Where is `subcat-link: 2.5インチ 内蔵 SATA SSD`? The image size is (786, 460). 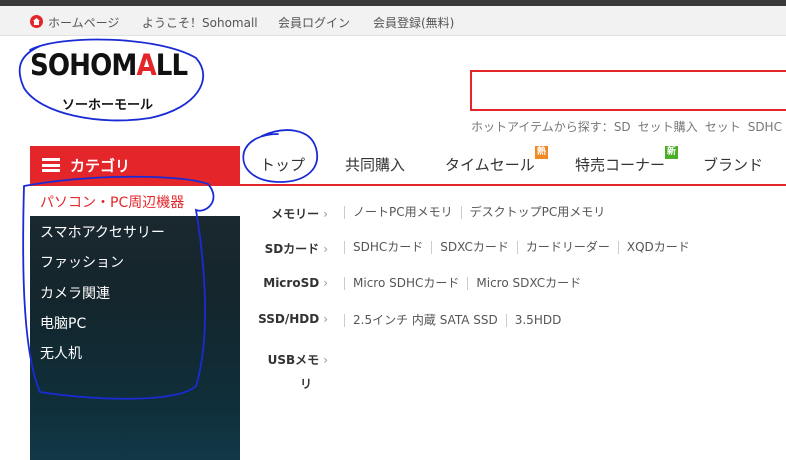
subcat-link: 2.5インチ 内蔵 SATA SSD is located at coordinates (425, 320).